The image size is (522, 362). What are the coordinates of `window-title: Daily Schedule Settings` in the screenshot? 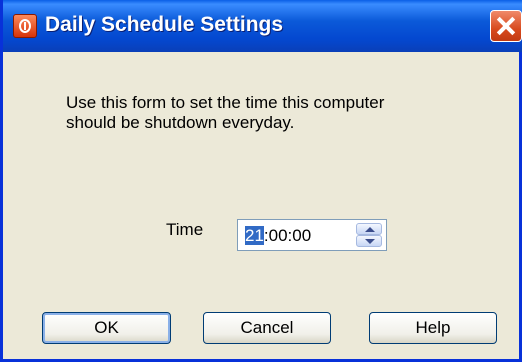 It's located at (164, 24).